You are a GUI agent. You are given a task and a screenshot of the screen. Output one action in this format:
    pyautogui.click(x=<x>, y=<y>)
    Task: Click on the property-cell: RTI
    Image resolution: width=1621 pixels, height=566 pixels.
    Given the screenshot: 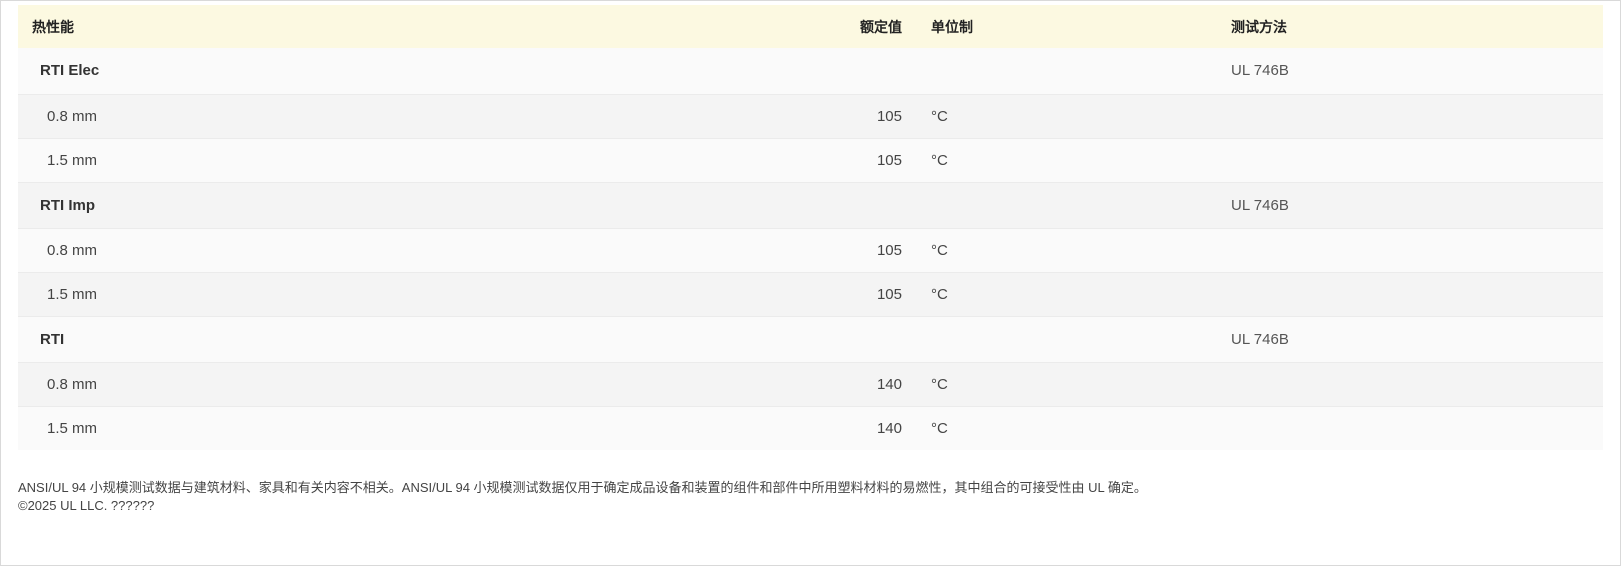 What is the action you would take?
    pyautogui.click(x=52, y=339)
    